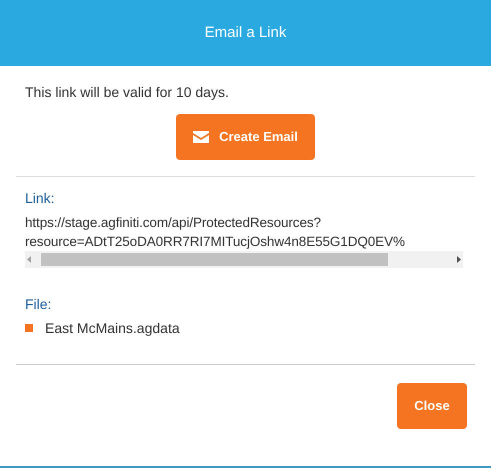 This screenshot has width=491, height=468. I want to click on file-label: File:, so click(38, 304).